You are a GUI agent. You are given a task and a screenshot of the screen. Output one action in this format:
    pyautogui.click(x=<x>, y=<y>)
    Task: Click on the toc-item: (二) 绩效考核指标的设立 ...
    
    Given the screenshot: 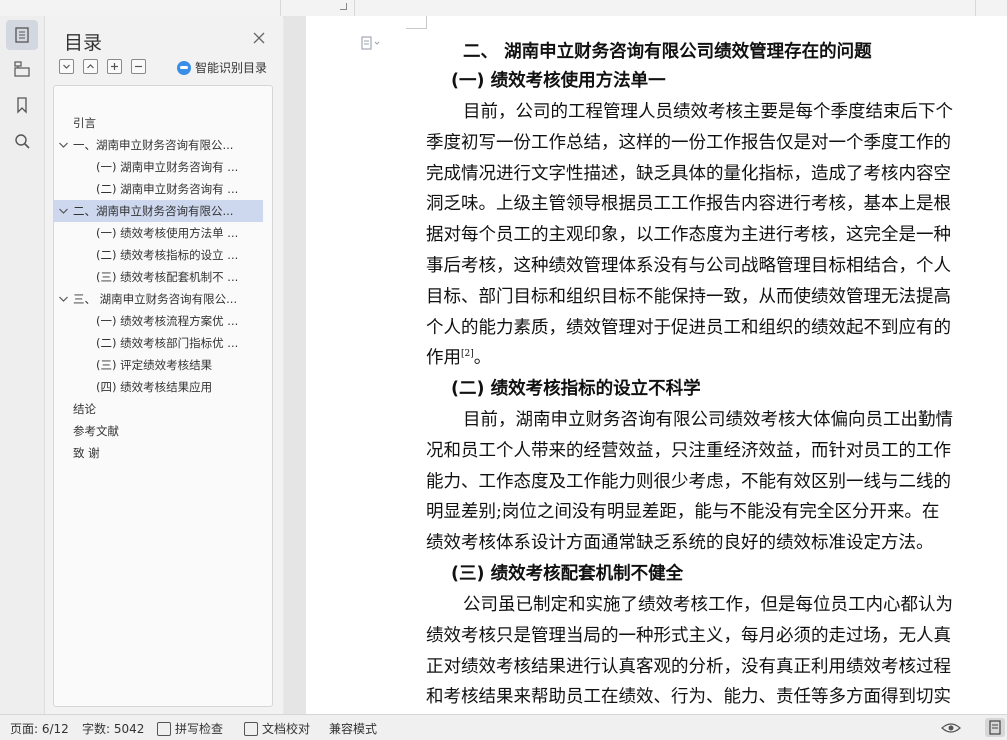 What is the action you would take?
    pyautogui.click(x=158, y=255)
    